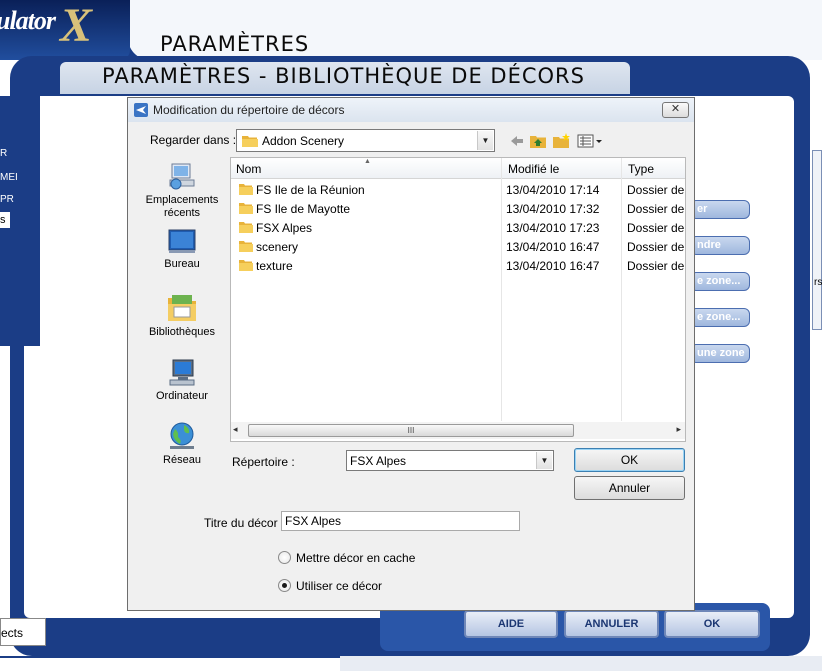  Describe the element at coordinates (182, 372) in the screenshot. I see `computer-icon` at that location.